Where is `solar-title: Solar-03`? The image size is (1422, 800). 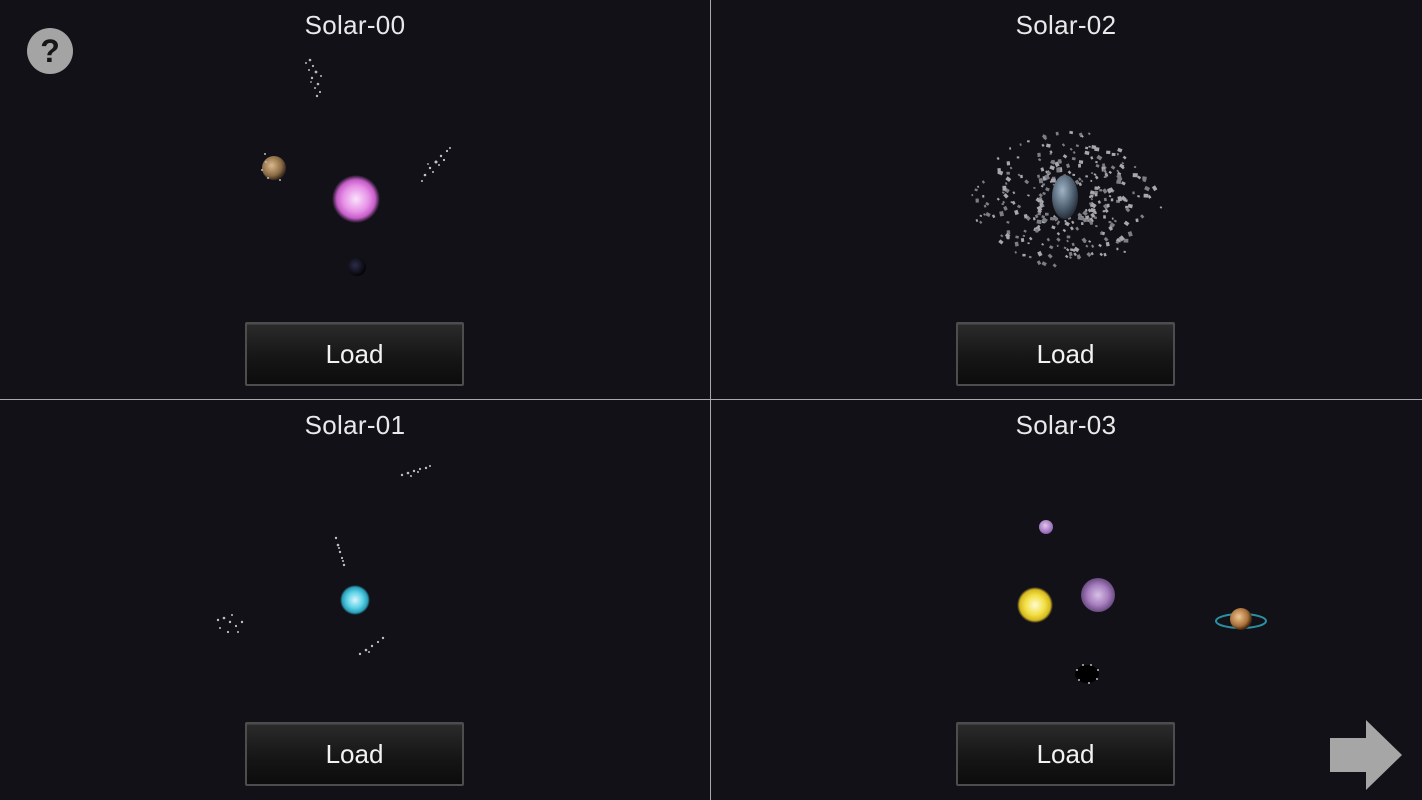
solar-title: Solar-03 is located at coordinates (1066, 425).